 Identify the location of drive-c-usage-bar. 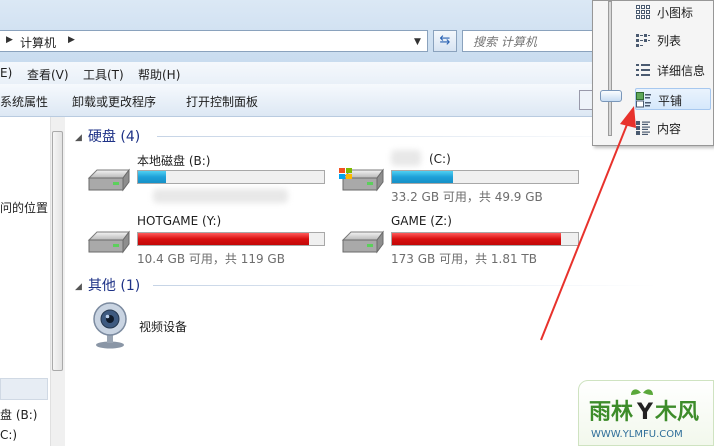
(485, 177).